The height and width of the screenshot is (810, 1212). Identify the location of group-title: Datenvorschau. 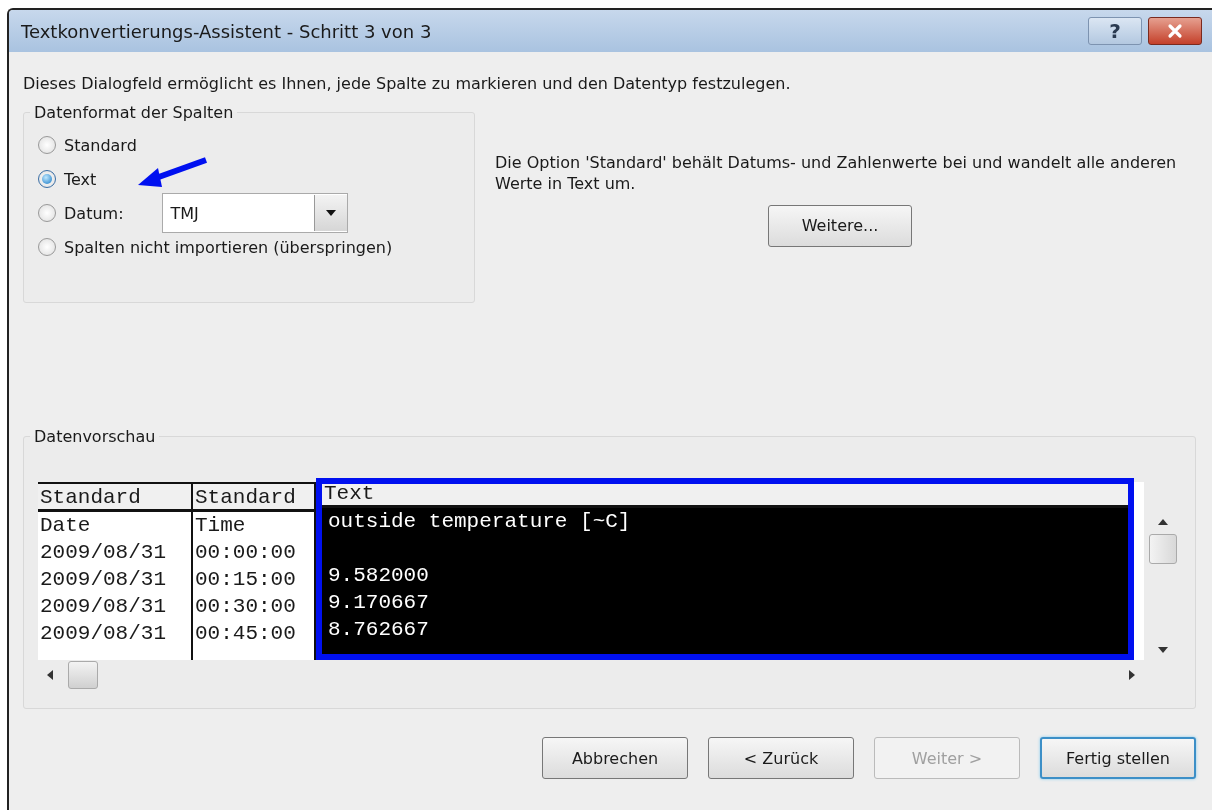
(95, 436).